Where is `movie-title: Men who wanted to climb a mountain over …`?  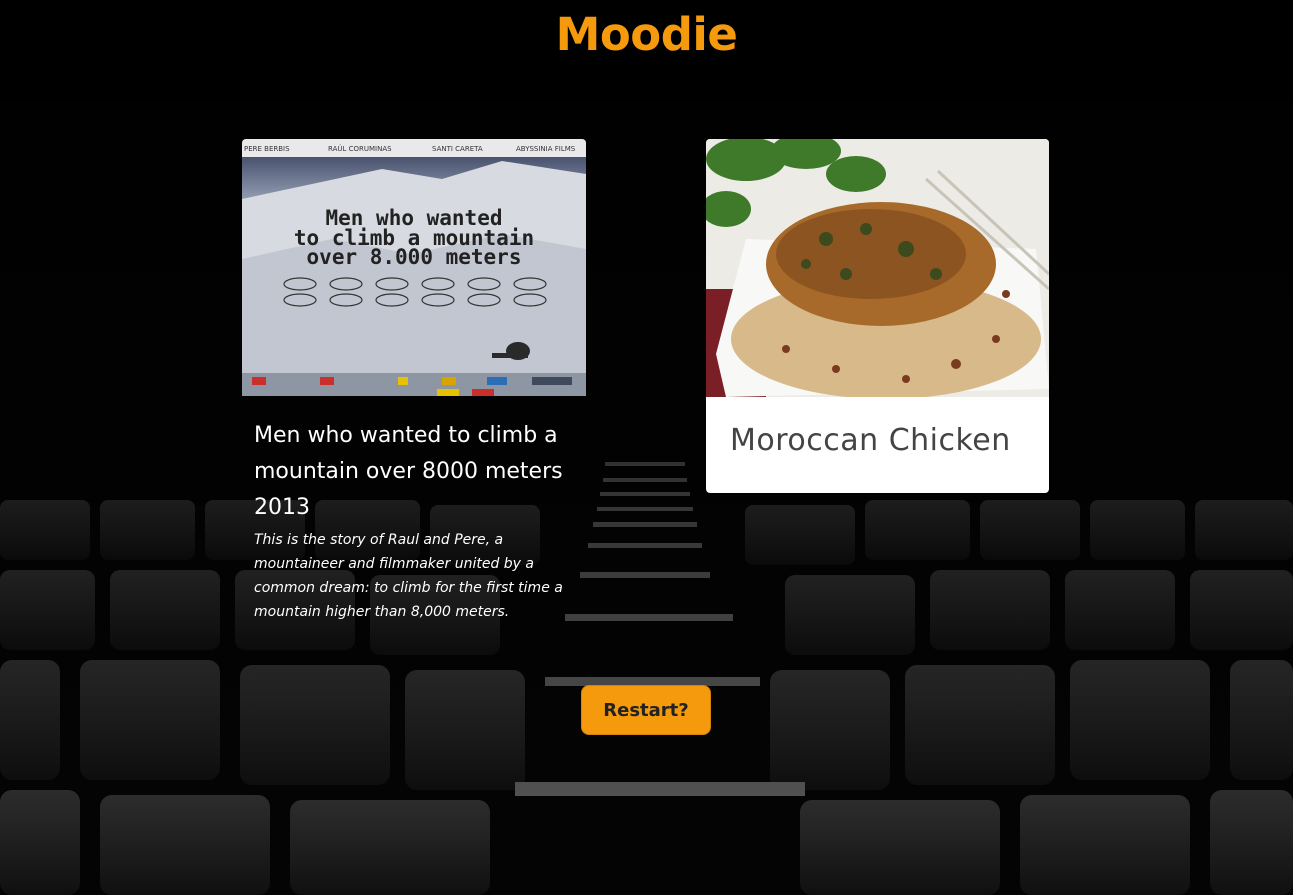
movie-title: Men who wanted to climb a mountain over … is located at coordinates (408, 471).